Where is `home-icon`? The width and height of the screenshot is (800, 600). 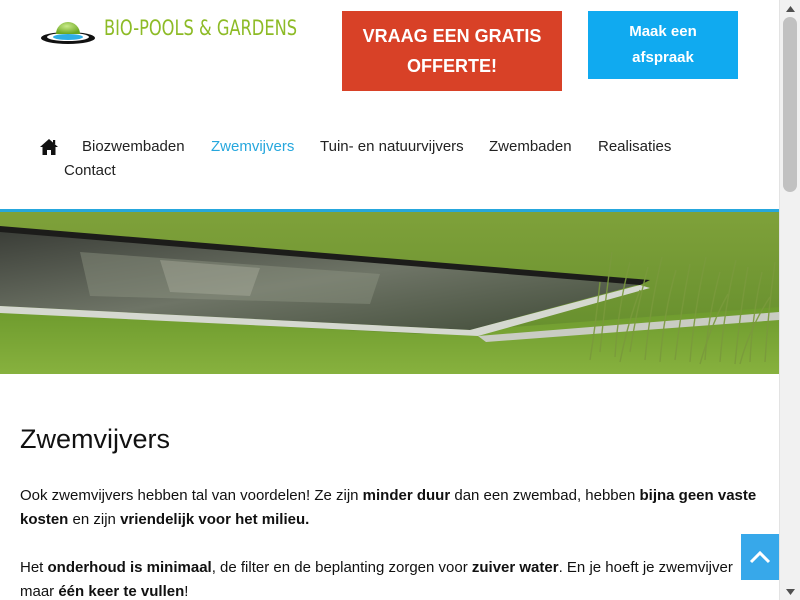
home-icon is located at coordinates (49, 147).